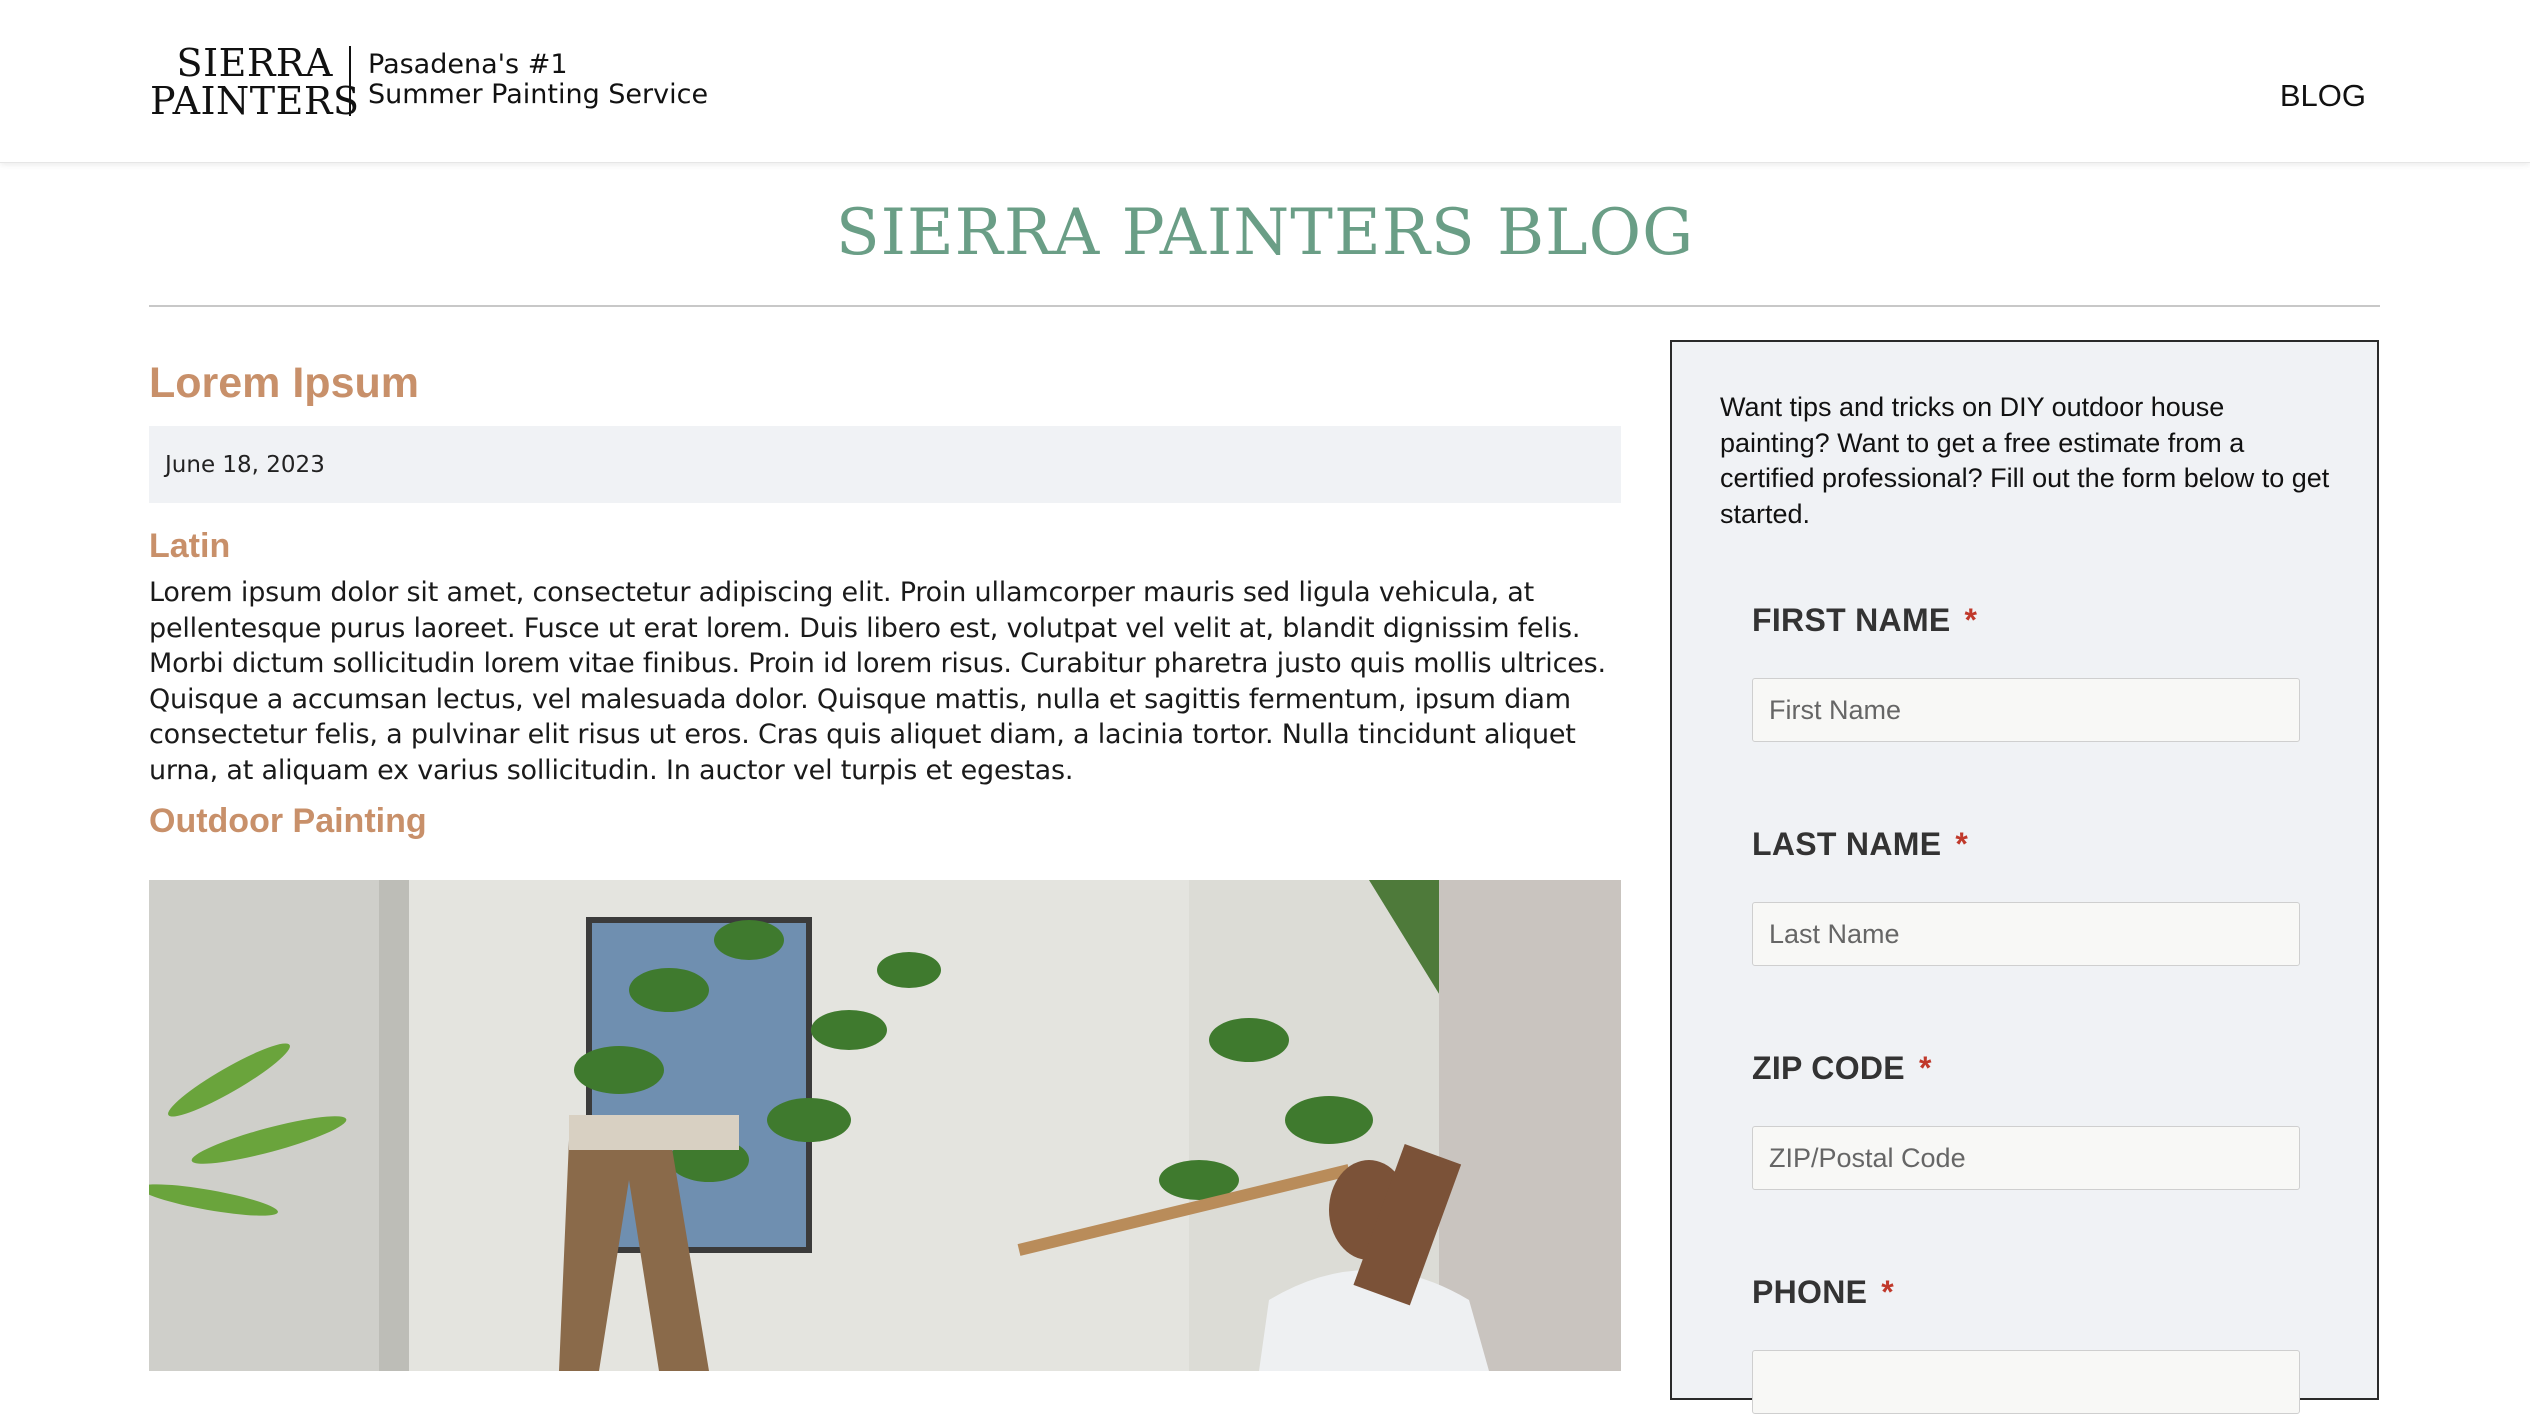 The image size is (2530, 1414). I want to click on first-name-label: FIRST NAME *, so click(1864, 620).